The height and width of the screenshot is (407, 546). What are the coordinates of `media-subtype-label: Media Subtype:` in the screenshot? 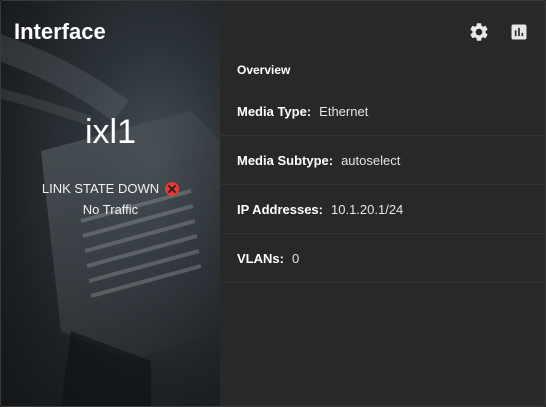 It's located at (285, 160).